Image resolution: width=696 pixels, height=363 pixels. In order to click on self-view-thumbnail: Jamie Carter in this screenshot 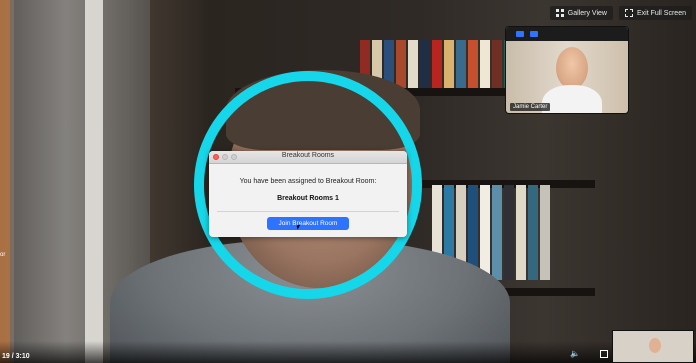, I will do `click(567, 70)`.